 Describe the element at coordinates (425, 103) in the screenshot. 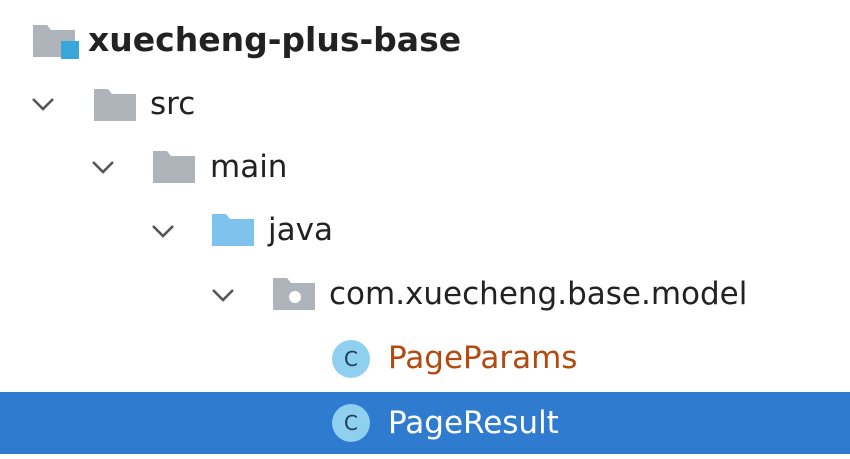

I see `tree-row-src: src` at that location.